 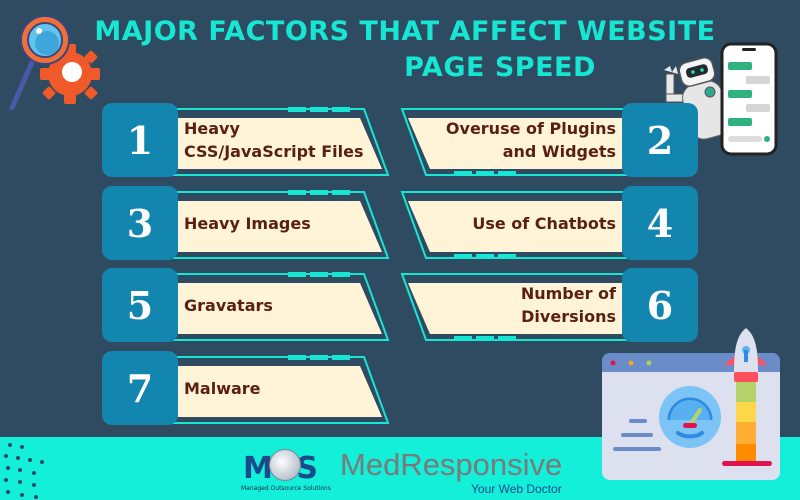 I want to click on factor-label-line: and Widgets, so click(x=559, y=151).